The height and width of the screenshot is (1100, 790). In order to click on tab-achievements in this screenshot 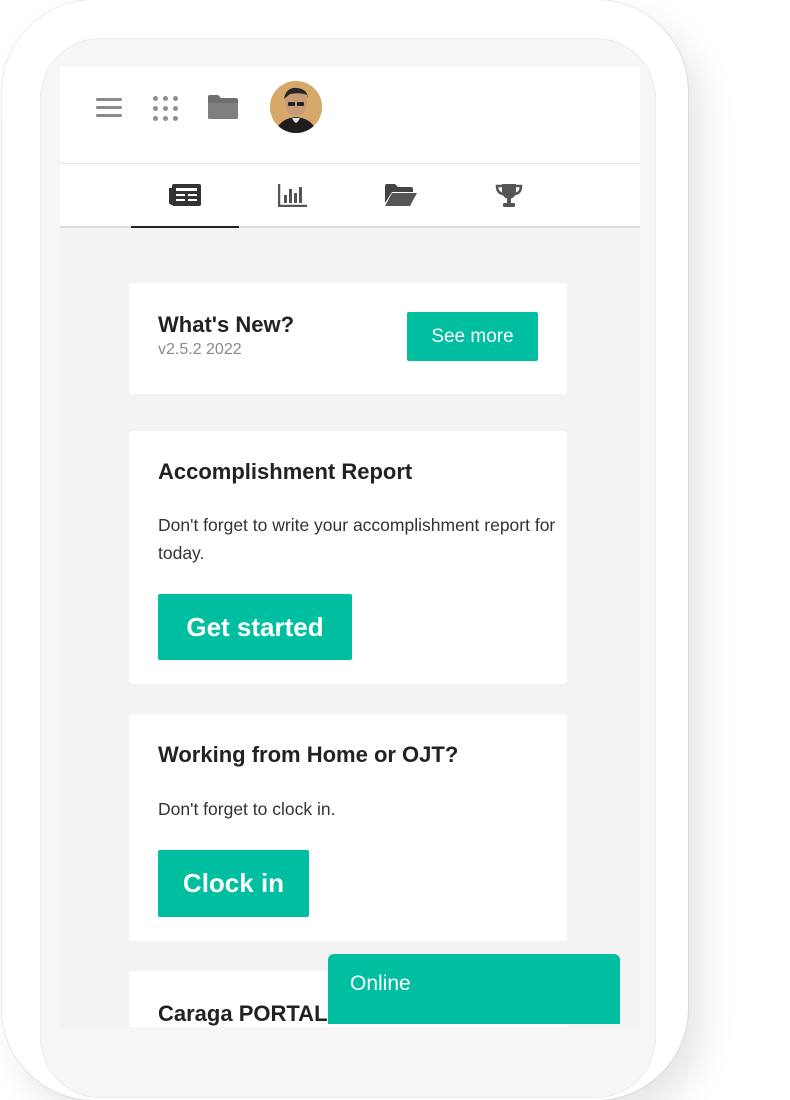, I will do `click(509, 195)`.